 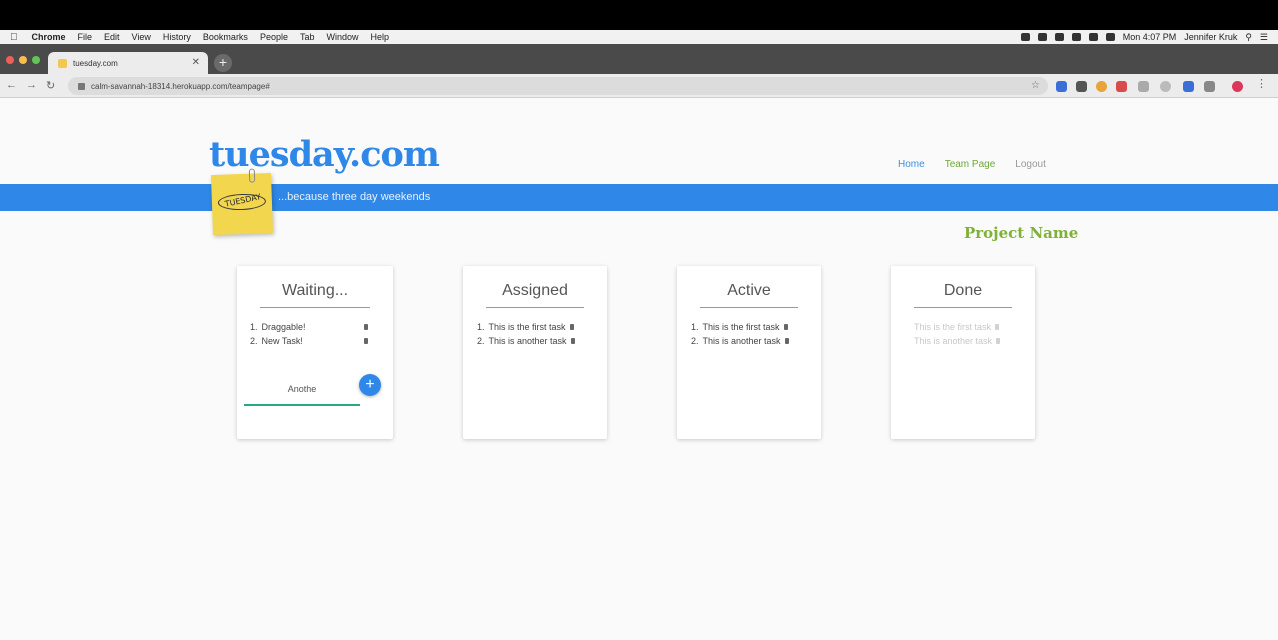 I want to click on favicon-icon, so click(x=62, y=63).